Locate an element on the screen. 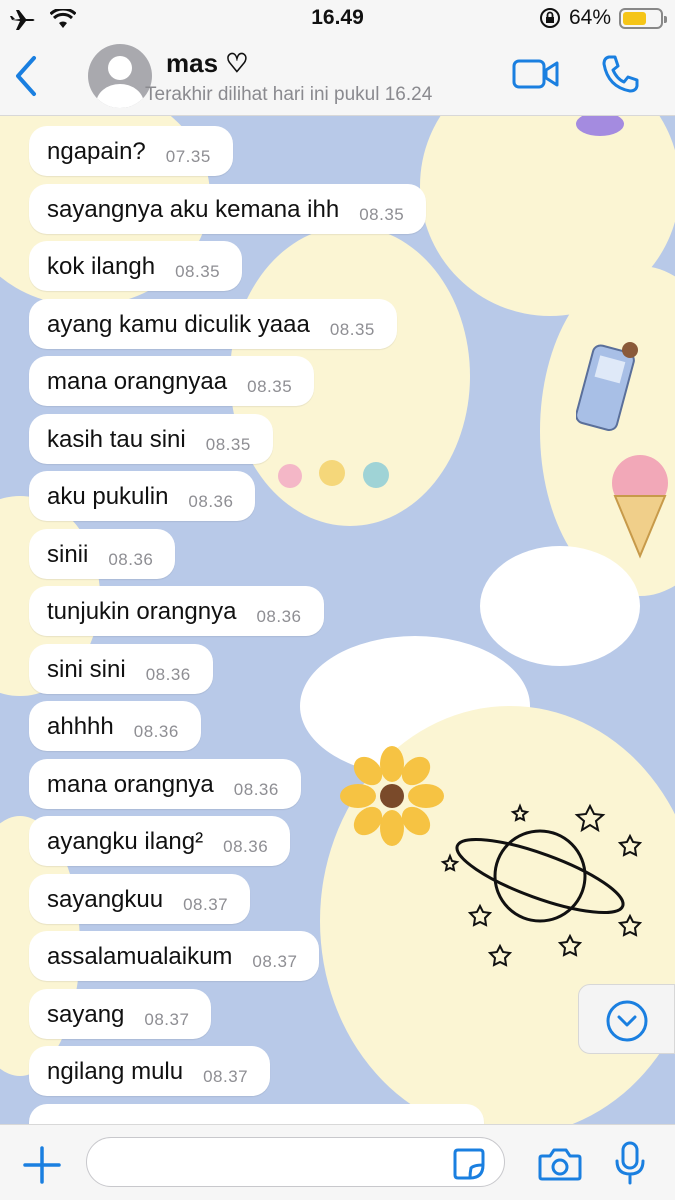 This screenshot has width=675, height=1200. back-chevron-icon is located at coordinates (26, 76).